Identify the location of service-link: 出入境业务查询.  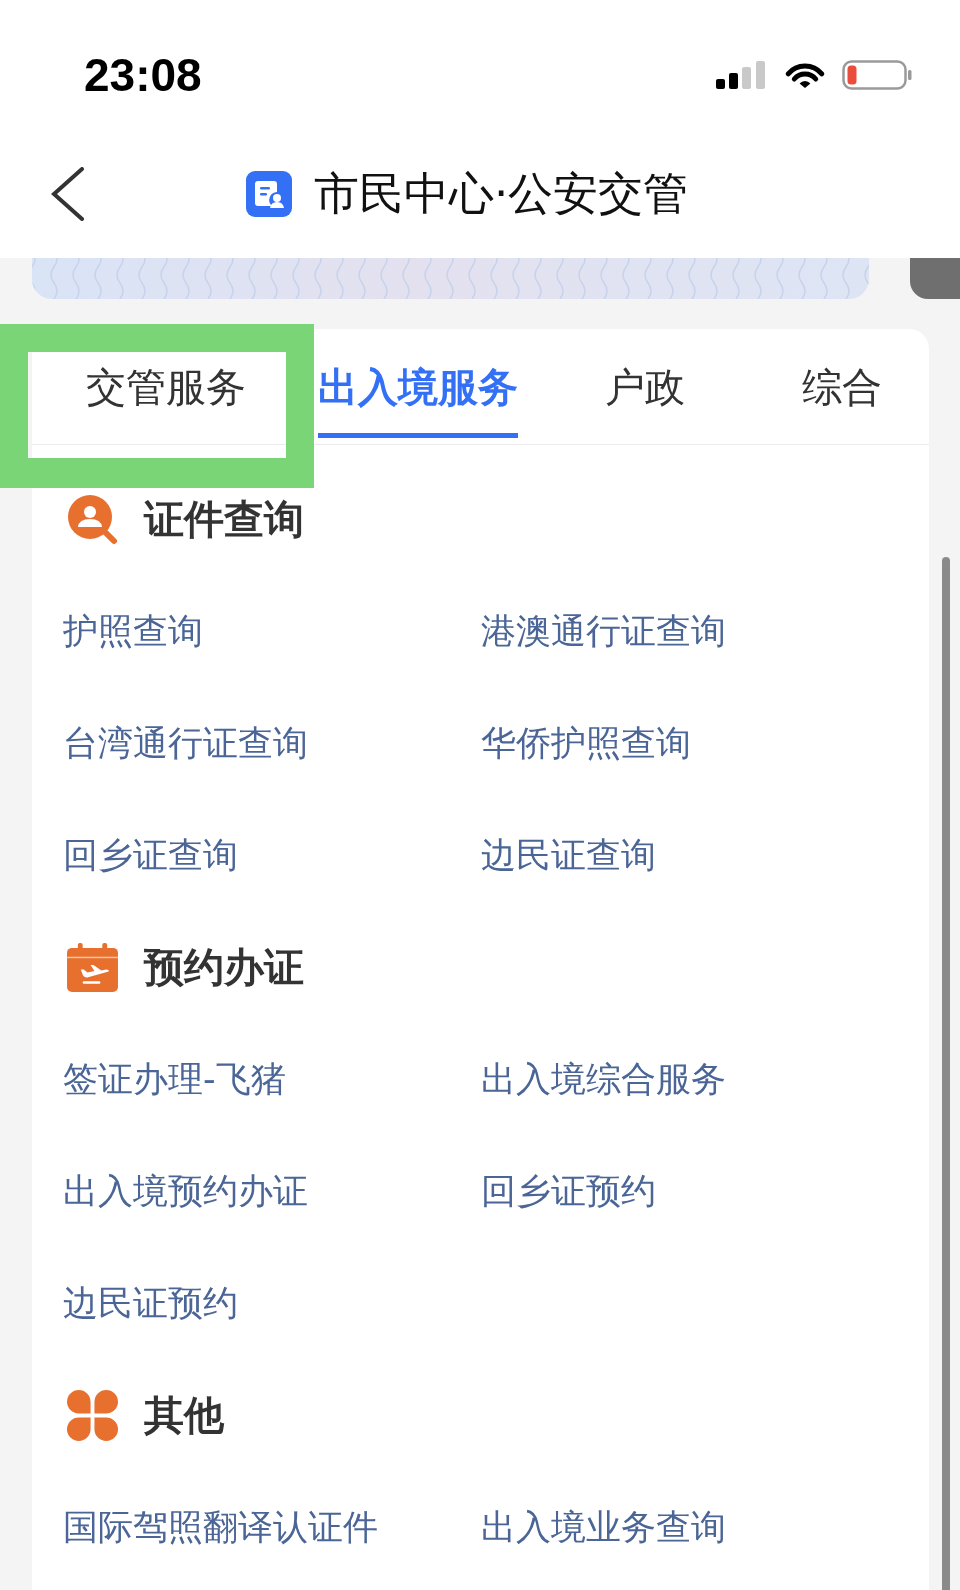
(603, 1527).